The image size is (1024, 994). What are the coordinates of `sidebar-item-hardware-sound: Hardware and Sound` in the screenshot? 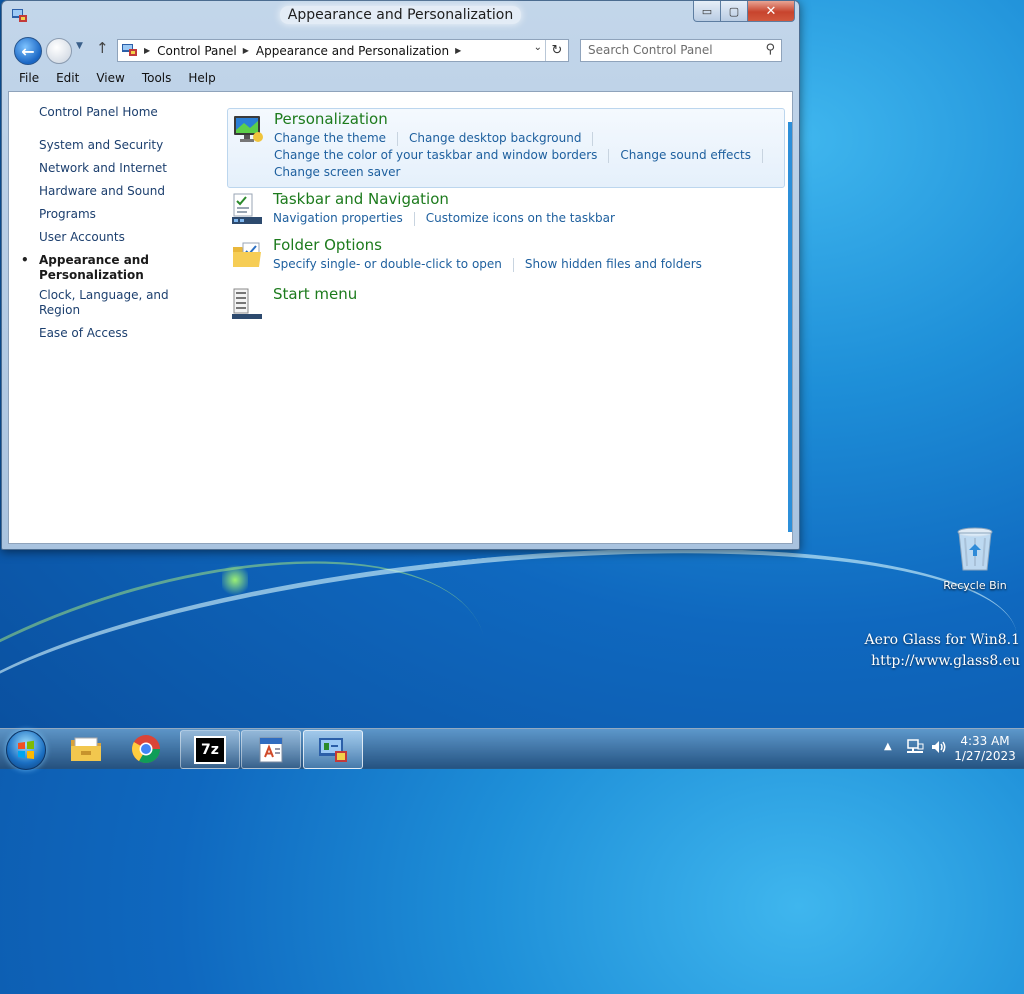 It's located at (124, 191).